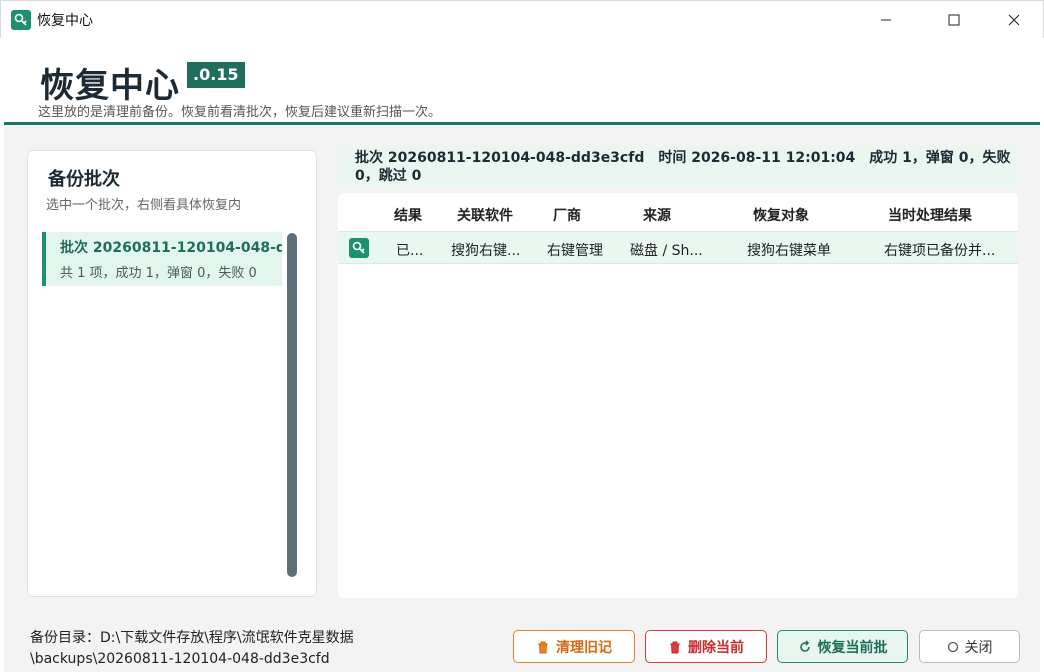 The image size is (1044, 672). What do you see at coordinates (158, 273) in the screenshot?
I see `batch-item-summary: 共 1 项，成功 1，弹窗 0，失败 0` at bounding box center [158, 273].